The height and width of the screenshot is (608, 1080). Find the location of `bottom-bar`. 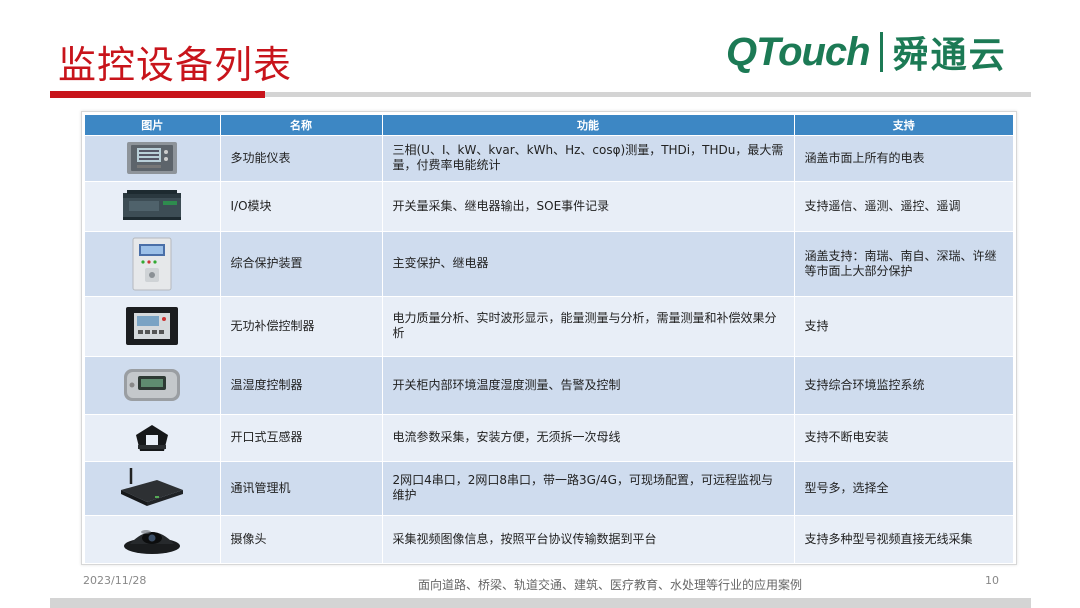

bottom-bar is located at coordinates (540, 603).